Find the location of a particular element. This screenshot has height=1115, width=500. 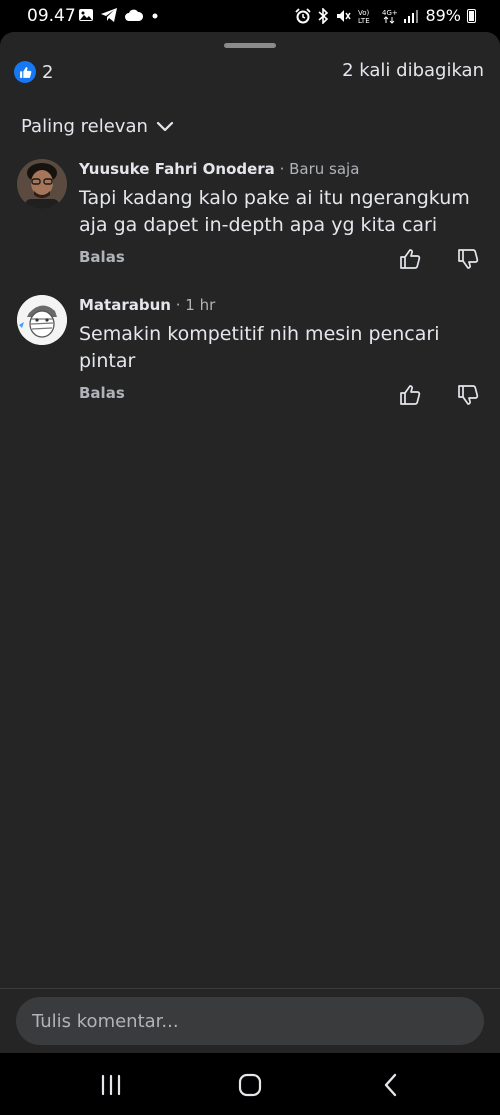

comment-header: Yuusuke Fahri Onodera · Baru saja is located at coordinates (219, 169).